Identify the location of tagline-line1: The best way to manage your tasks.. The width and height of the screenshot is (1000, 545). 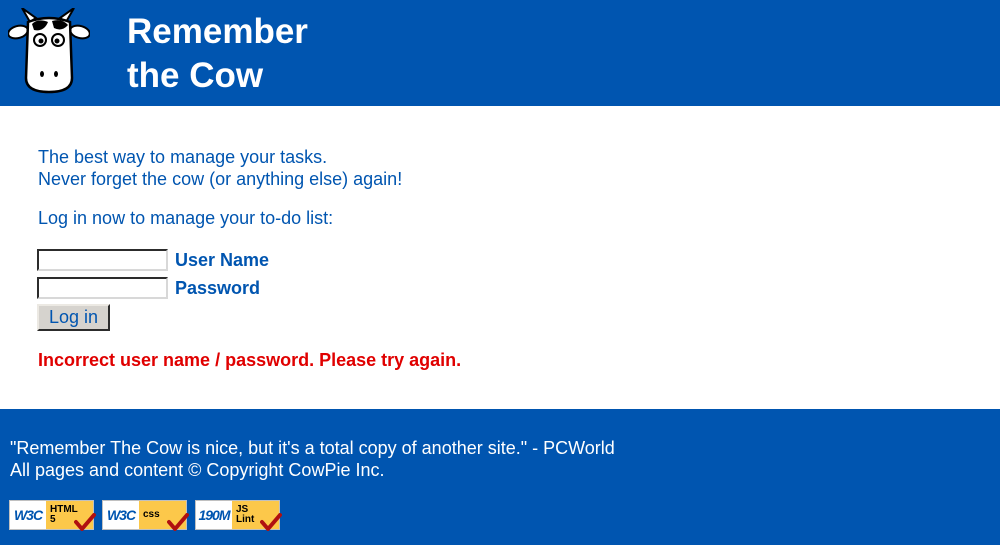
(183, 157).